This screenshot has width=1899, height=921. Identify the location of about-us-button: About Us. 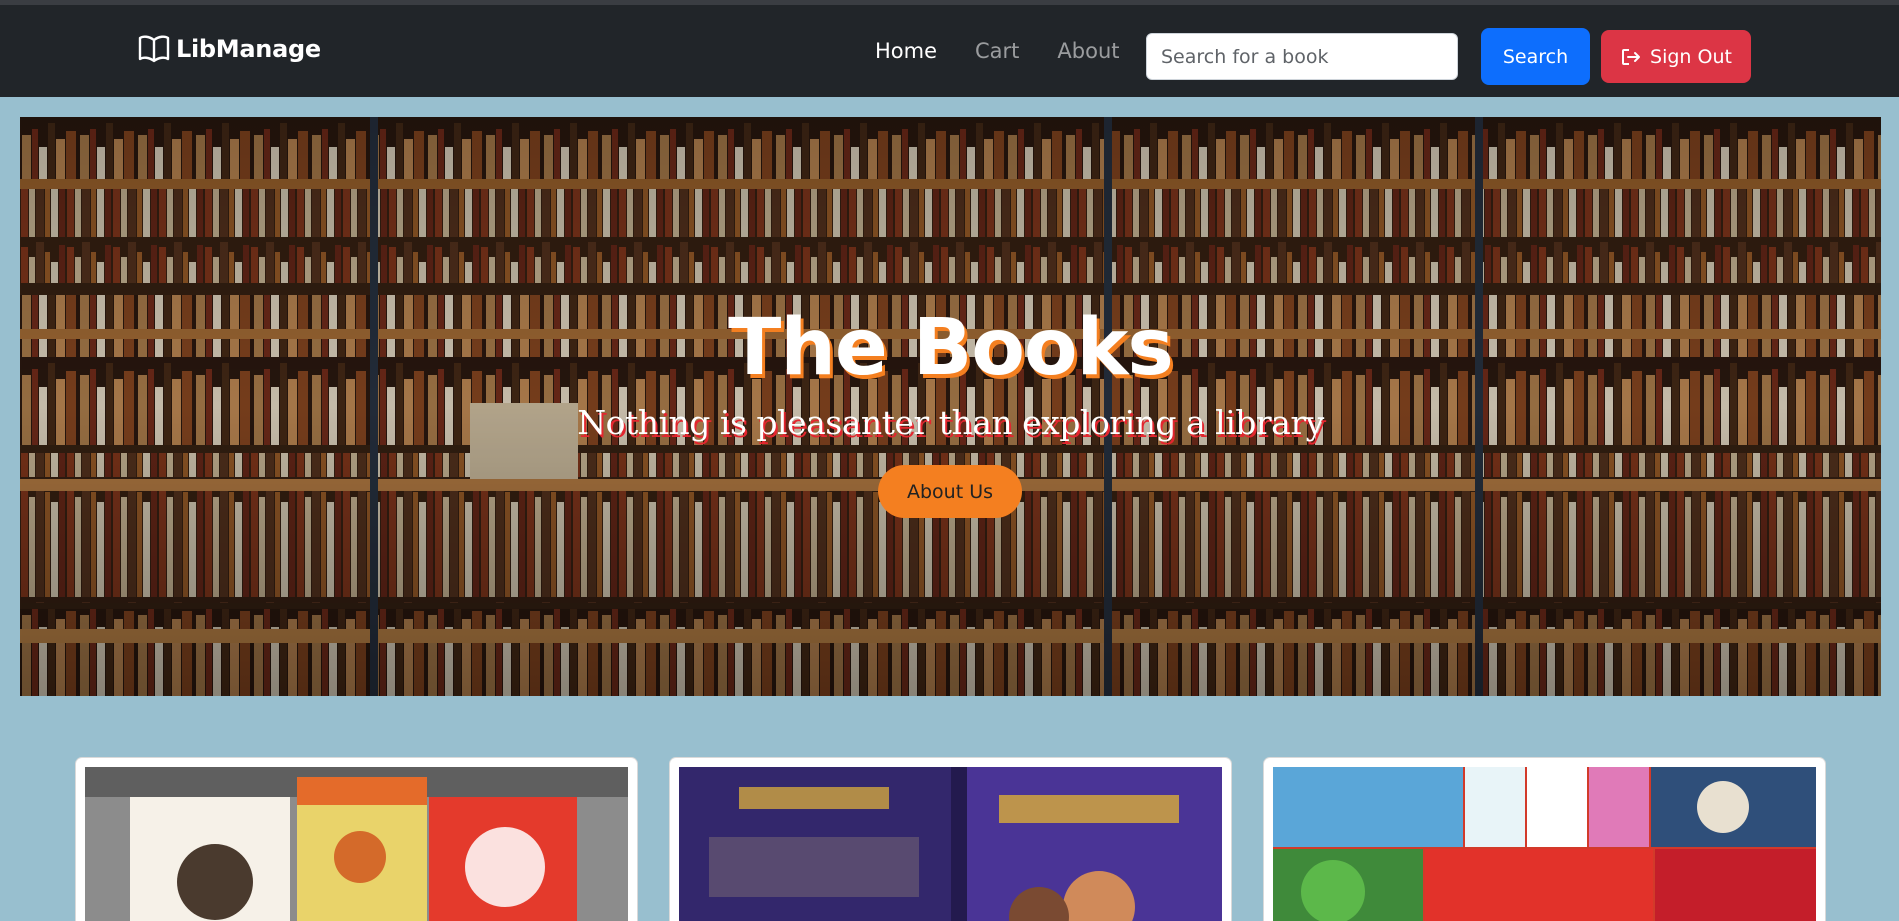
(950, 491).